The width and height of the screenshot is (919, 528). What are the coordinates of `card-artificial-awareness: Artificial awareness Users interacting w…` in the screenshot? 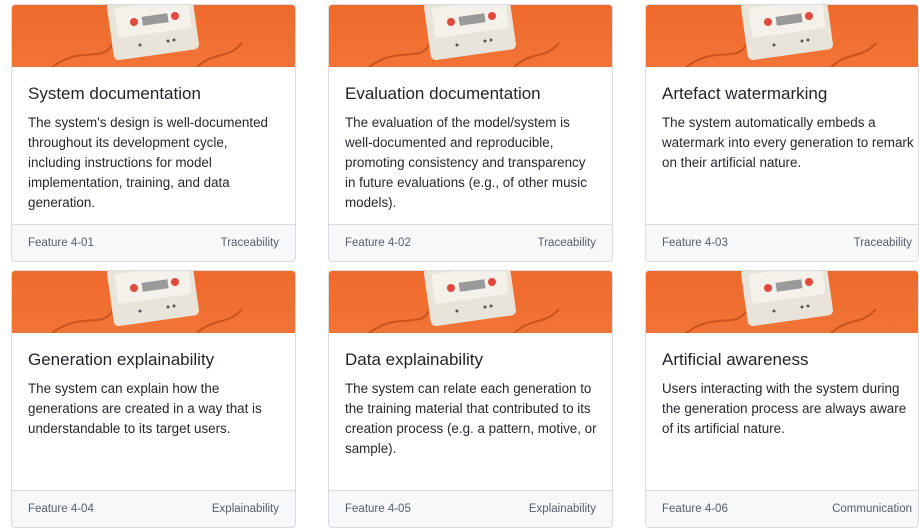 It's located at (782, 399).